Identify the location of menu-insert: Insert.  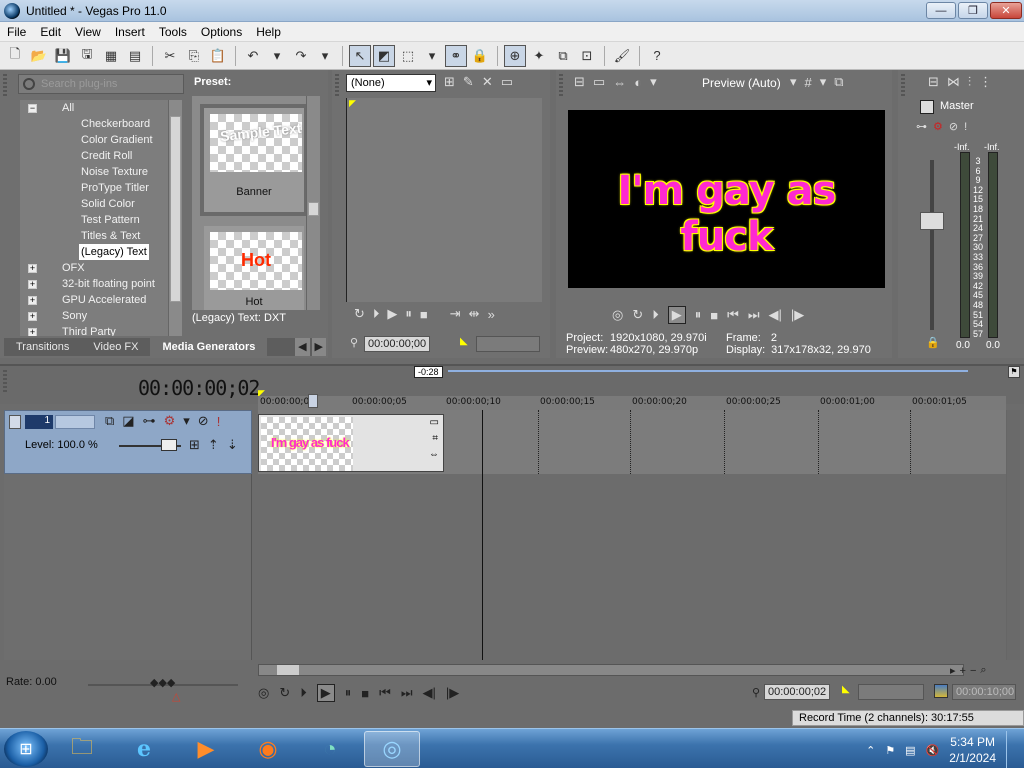
(130, 32).